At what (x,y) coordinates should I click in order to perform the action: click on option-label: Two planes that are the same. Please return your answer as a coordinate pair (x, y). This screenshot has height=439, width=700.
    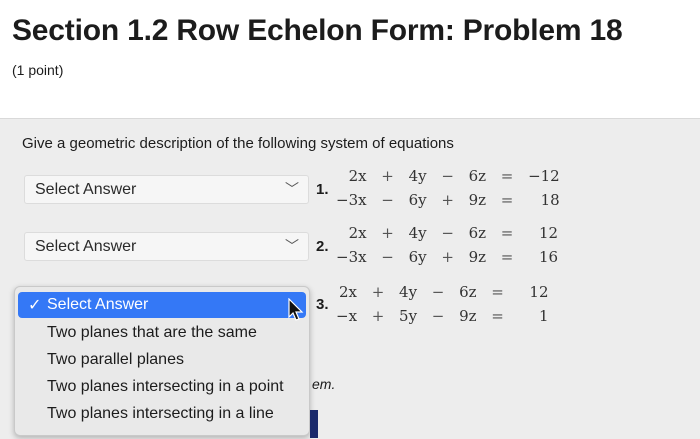
    Looking at the image, I should click on (152, 332).